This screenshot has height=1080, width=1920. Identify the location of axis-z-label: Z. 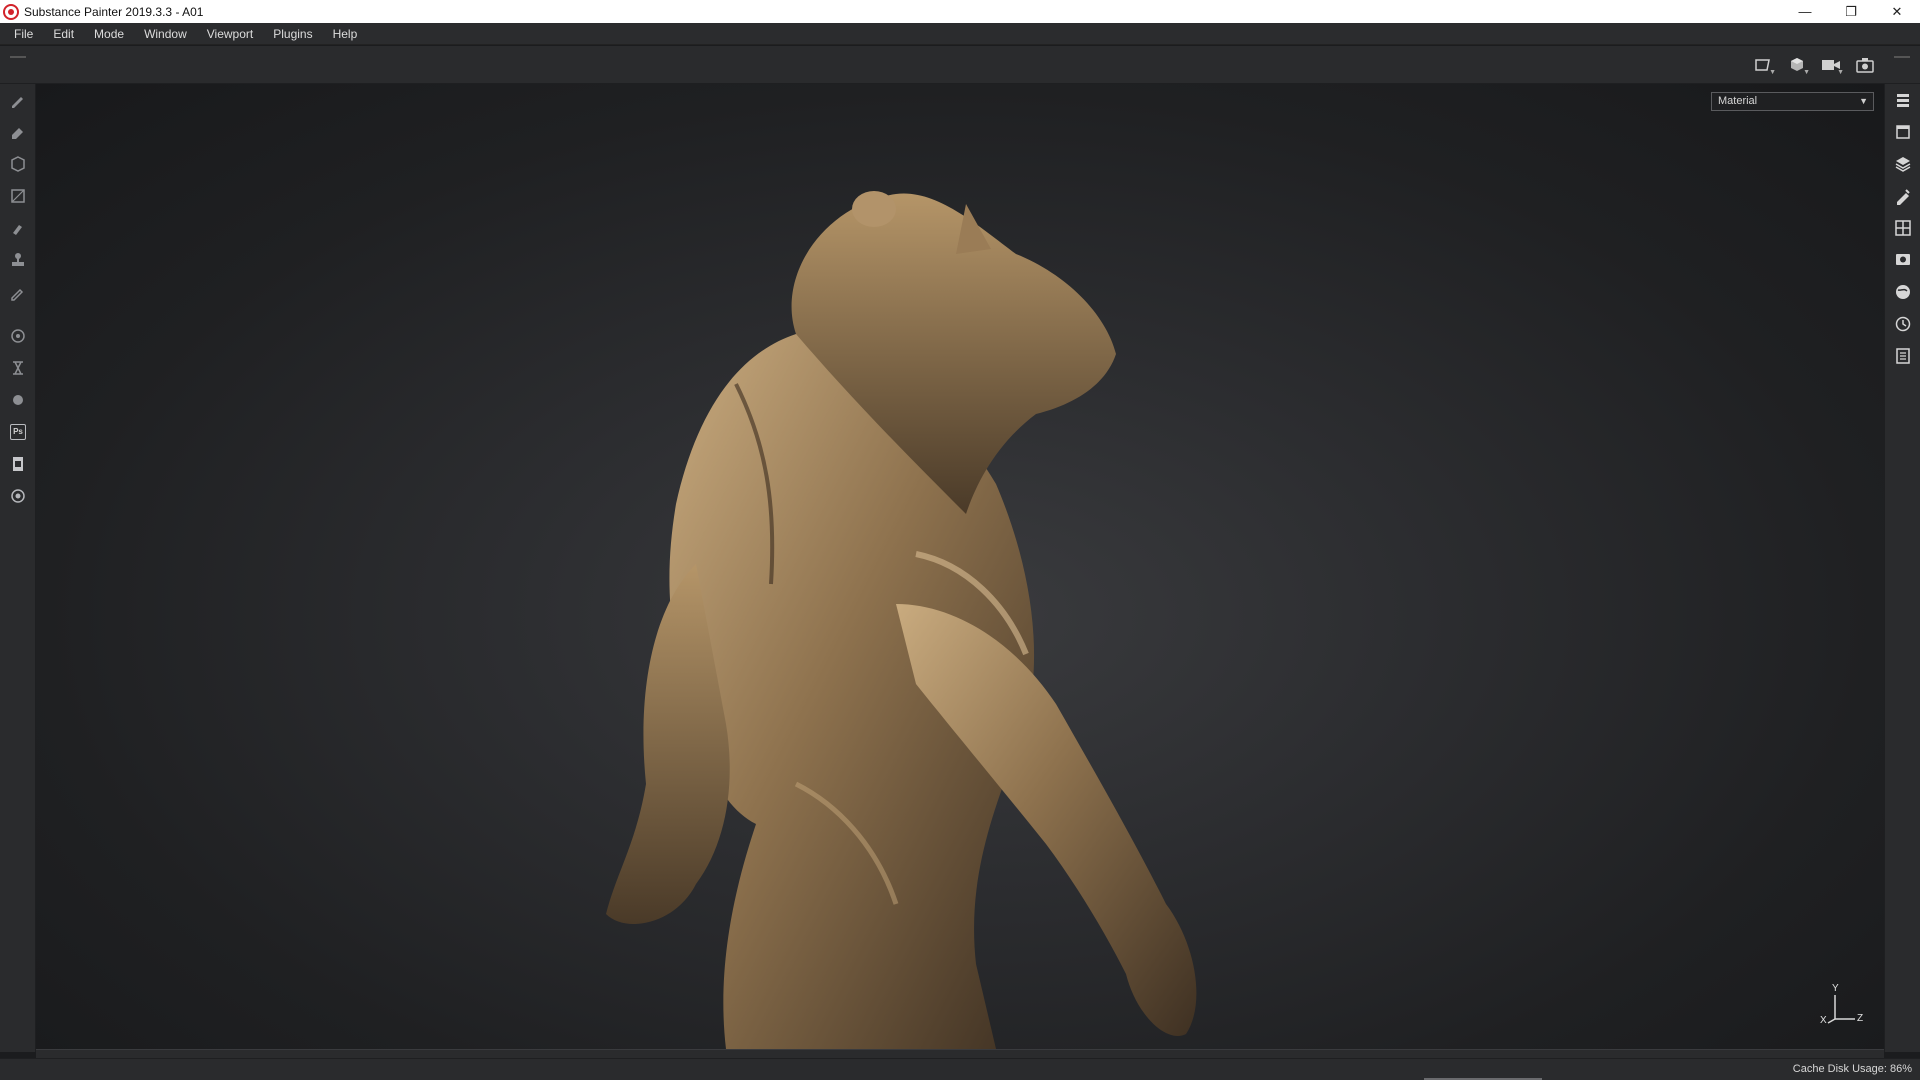
(1860, 1018).